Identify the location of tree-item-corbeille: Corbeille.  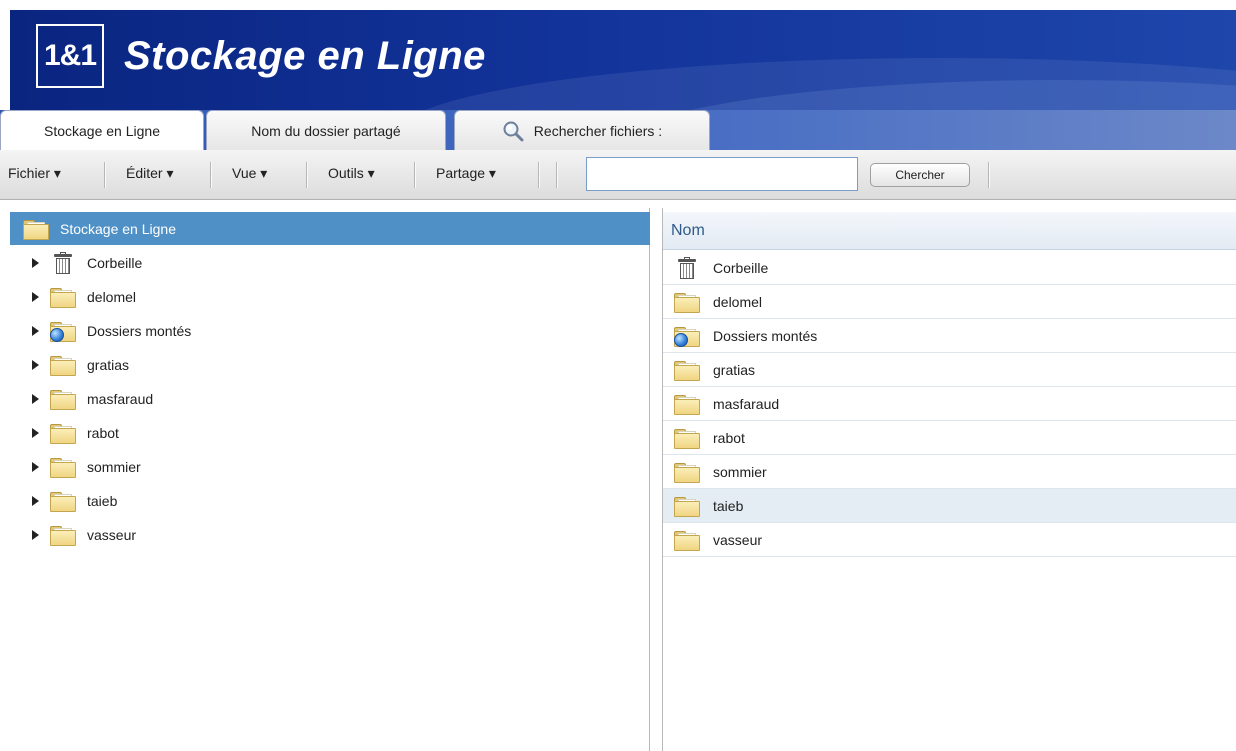
(320, 263).